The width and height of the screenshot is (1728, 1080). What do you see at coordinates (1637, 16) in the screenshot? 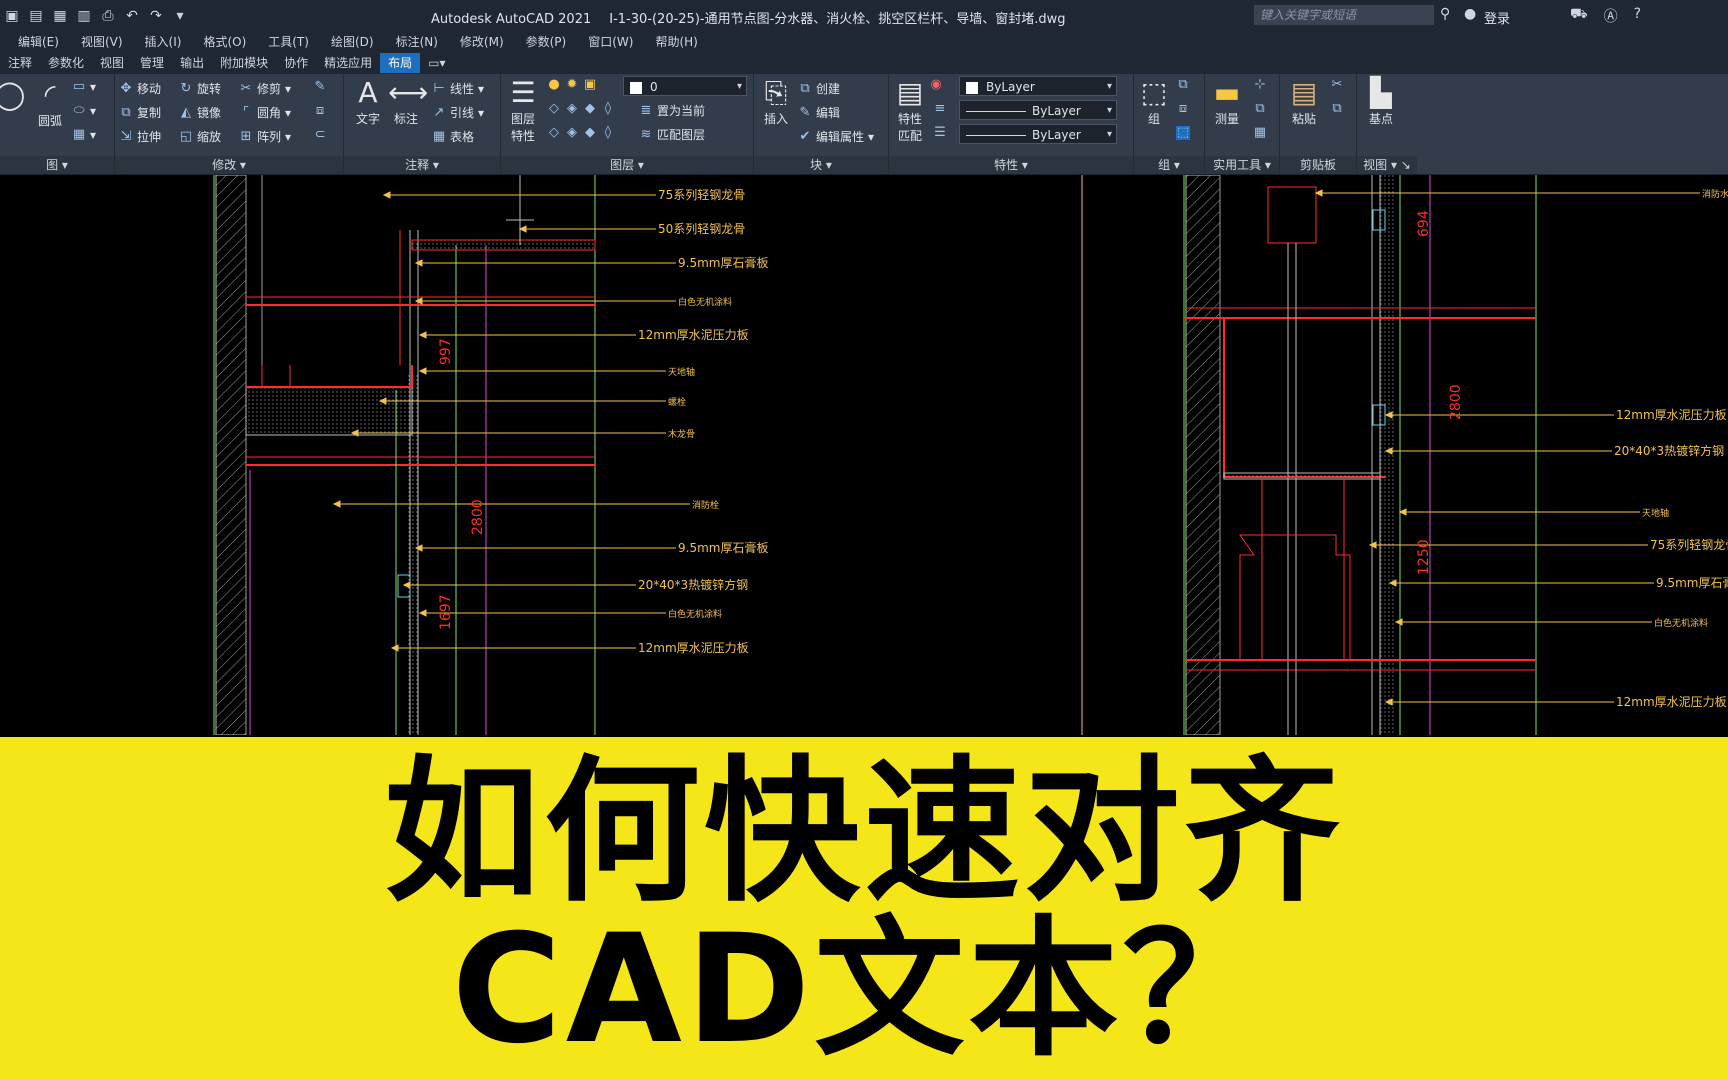
I see `help-icon: ?` at bounding box center [1637, 16].